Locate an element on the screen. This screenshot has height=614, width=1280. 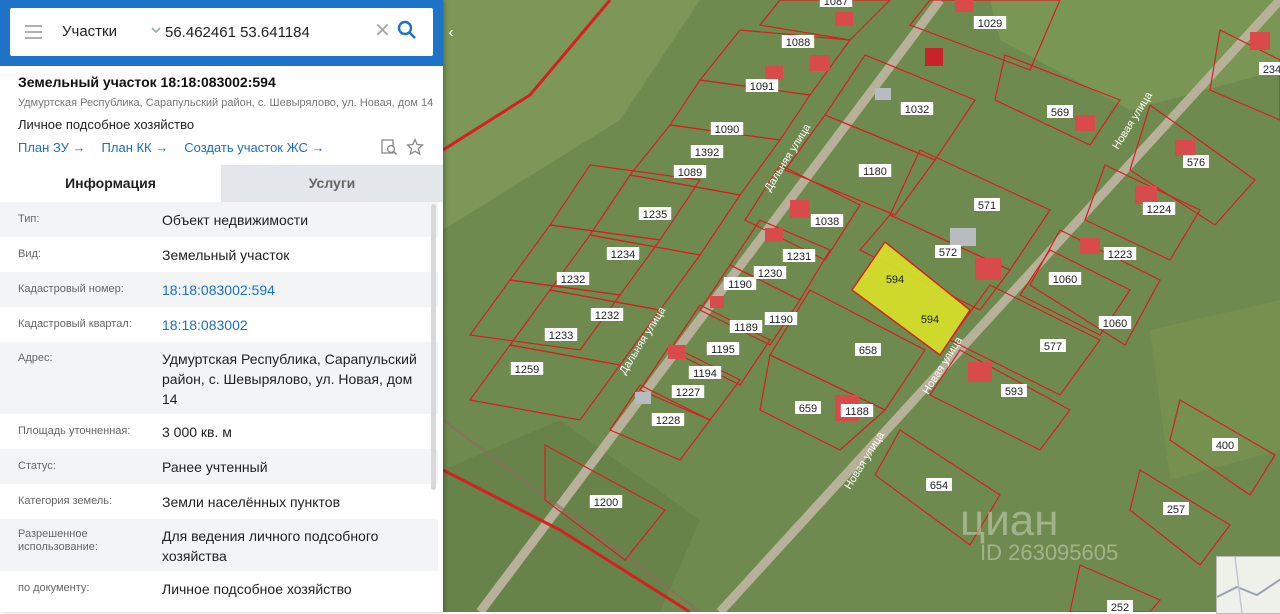
row-label: Площадь уточненная: is located at coordinates (74, 431).